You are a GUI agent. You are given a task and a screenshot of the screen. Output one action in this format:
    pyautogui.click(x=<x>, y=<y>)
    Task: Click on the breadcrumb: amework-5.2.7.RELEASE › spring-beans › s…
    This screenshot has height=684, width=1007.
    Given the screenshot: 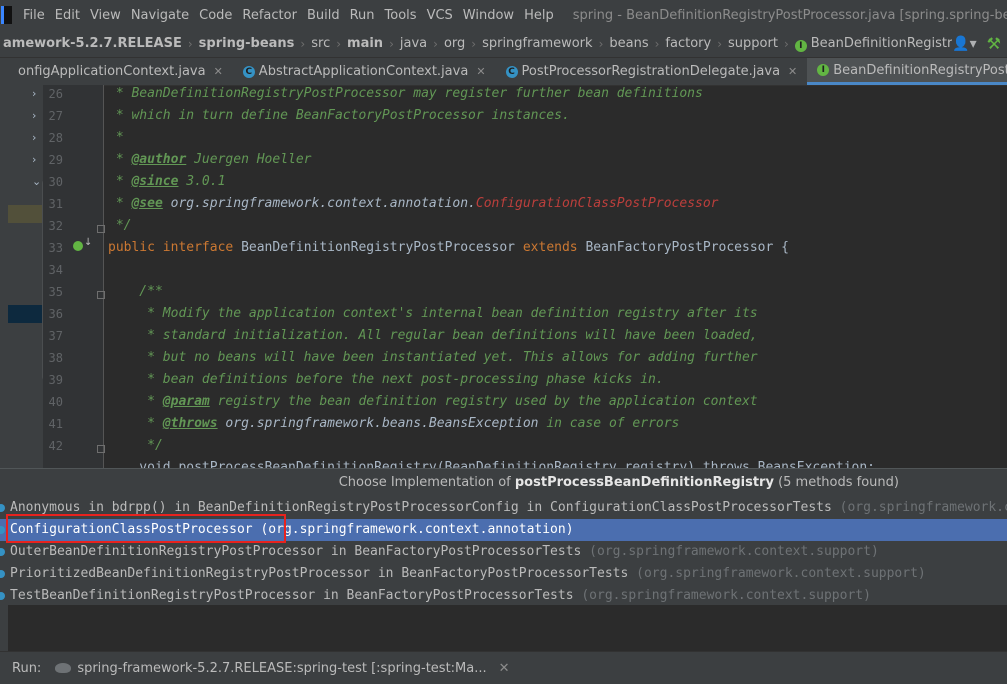 What is the action you would take?
    pyautogui.click(x=503, y=44)
    